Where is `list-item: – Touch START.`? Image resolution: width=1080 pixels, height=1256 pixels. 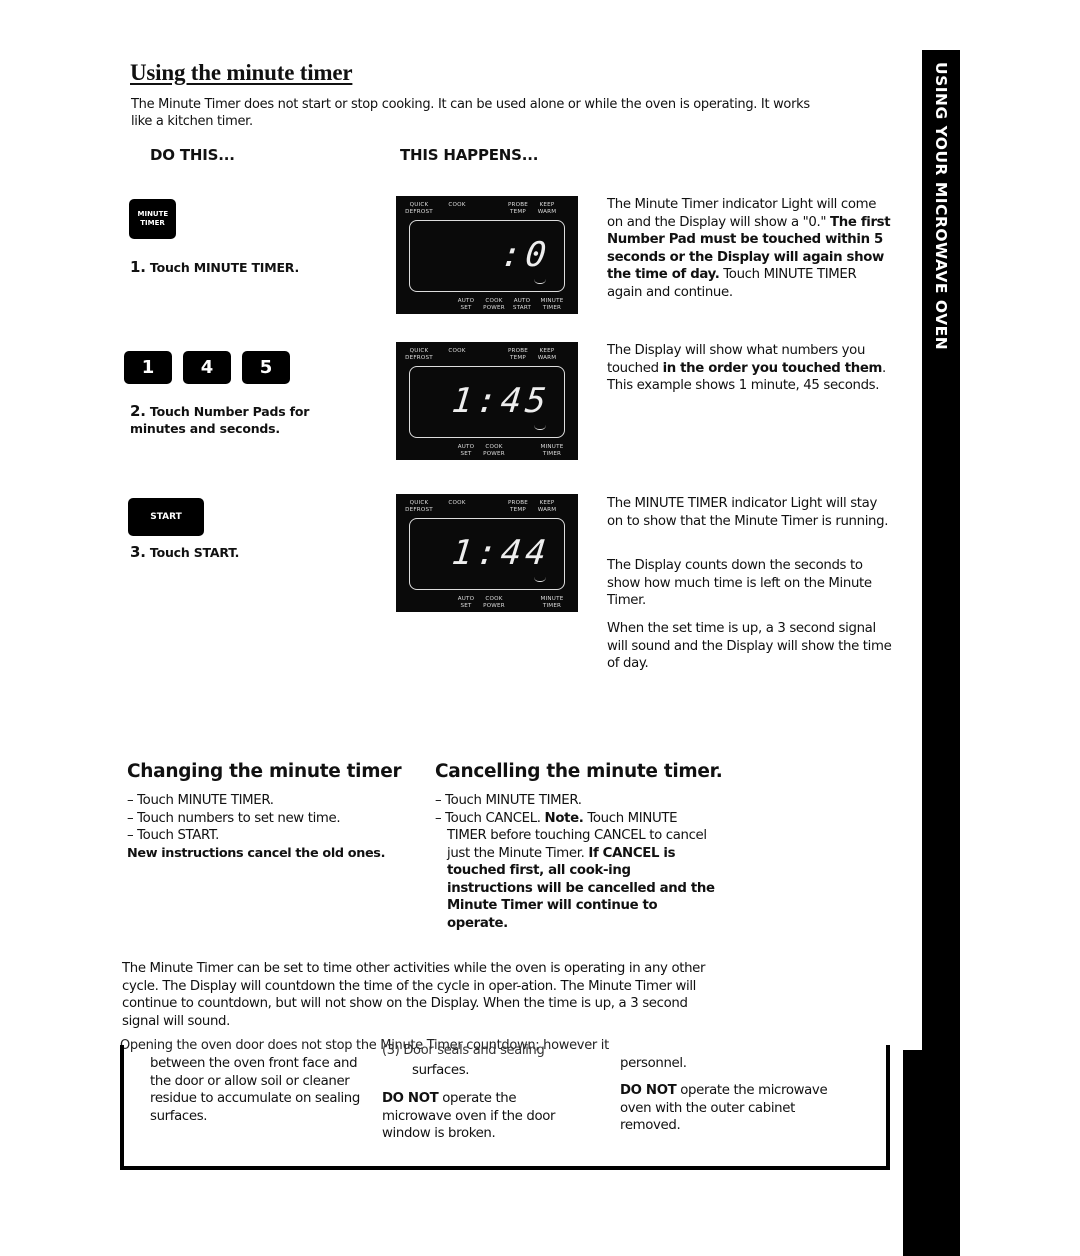
list-item: – Touch START. is located at coordinates (173, 835).